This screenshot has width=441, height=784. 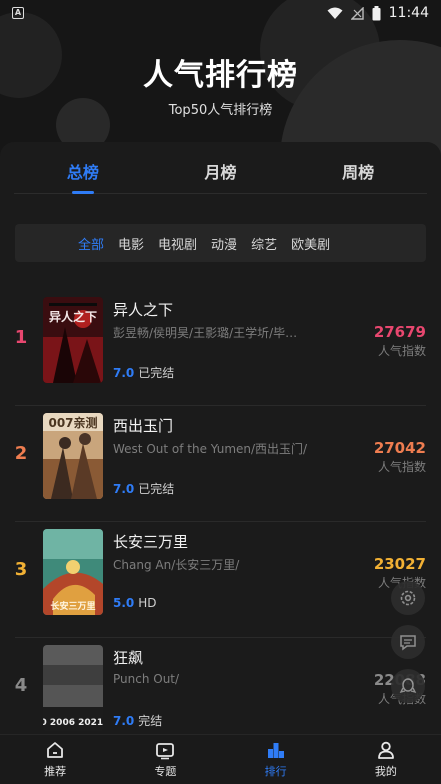 What do you see at coordinates (275, 750) in the screenshot?
I see `ranking-icon` at bounding box center [275, 750].